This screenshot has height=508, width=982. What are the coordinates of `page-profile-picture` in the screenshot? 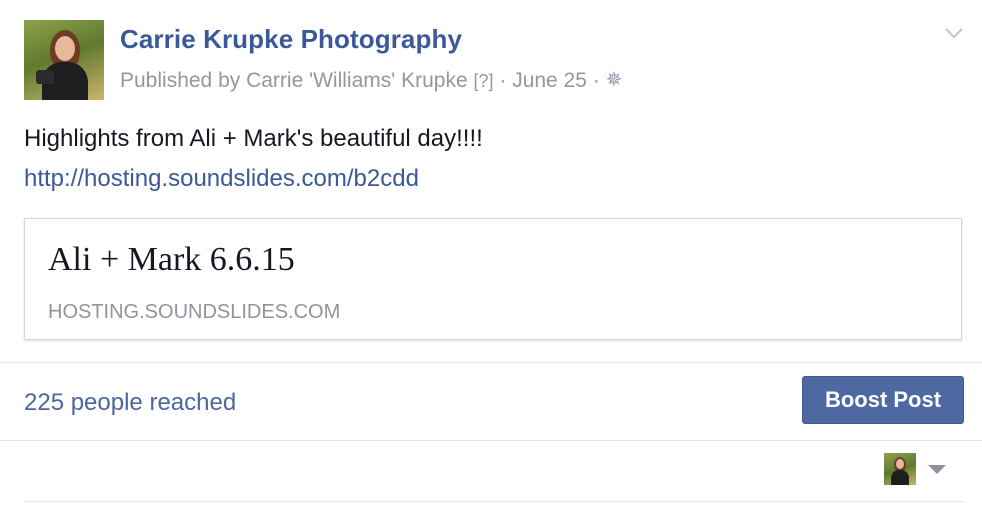 It's located at (64, 60).